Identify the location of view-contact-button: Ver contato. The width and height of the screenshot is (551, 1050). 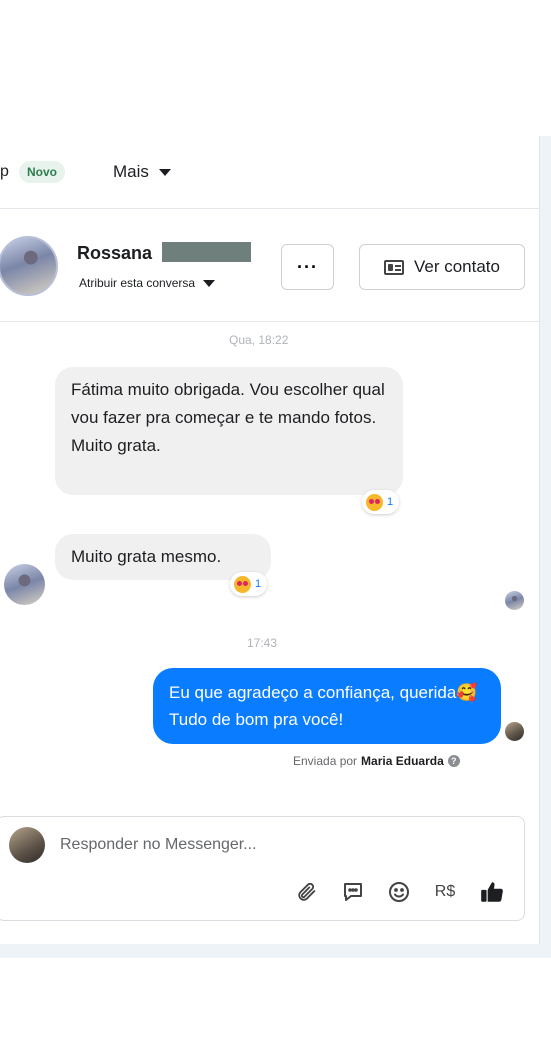
(442, 267).